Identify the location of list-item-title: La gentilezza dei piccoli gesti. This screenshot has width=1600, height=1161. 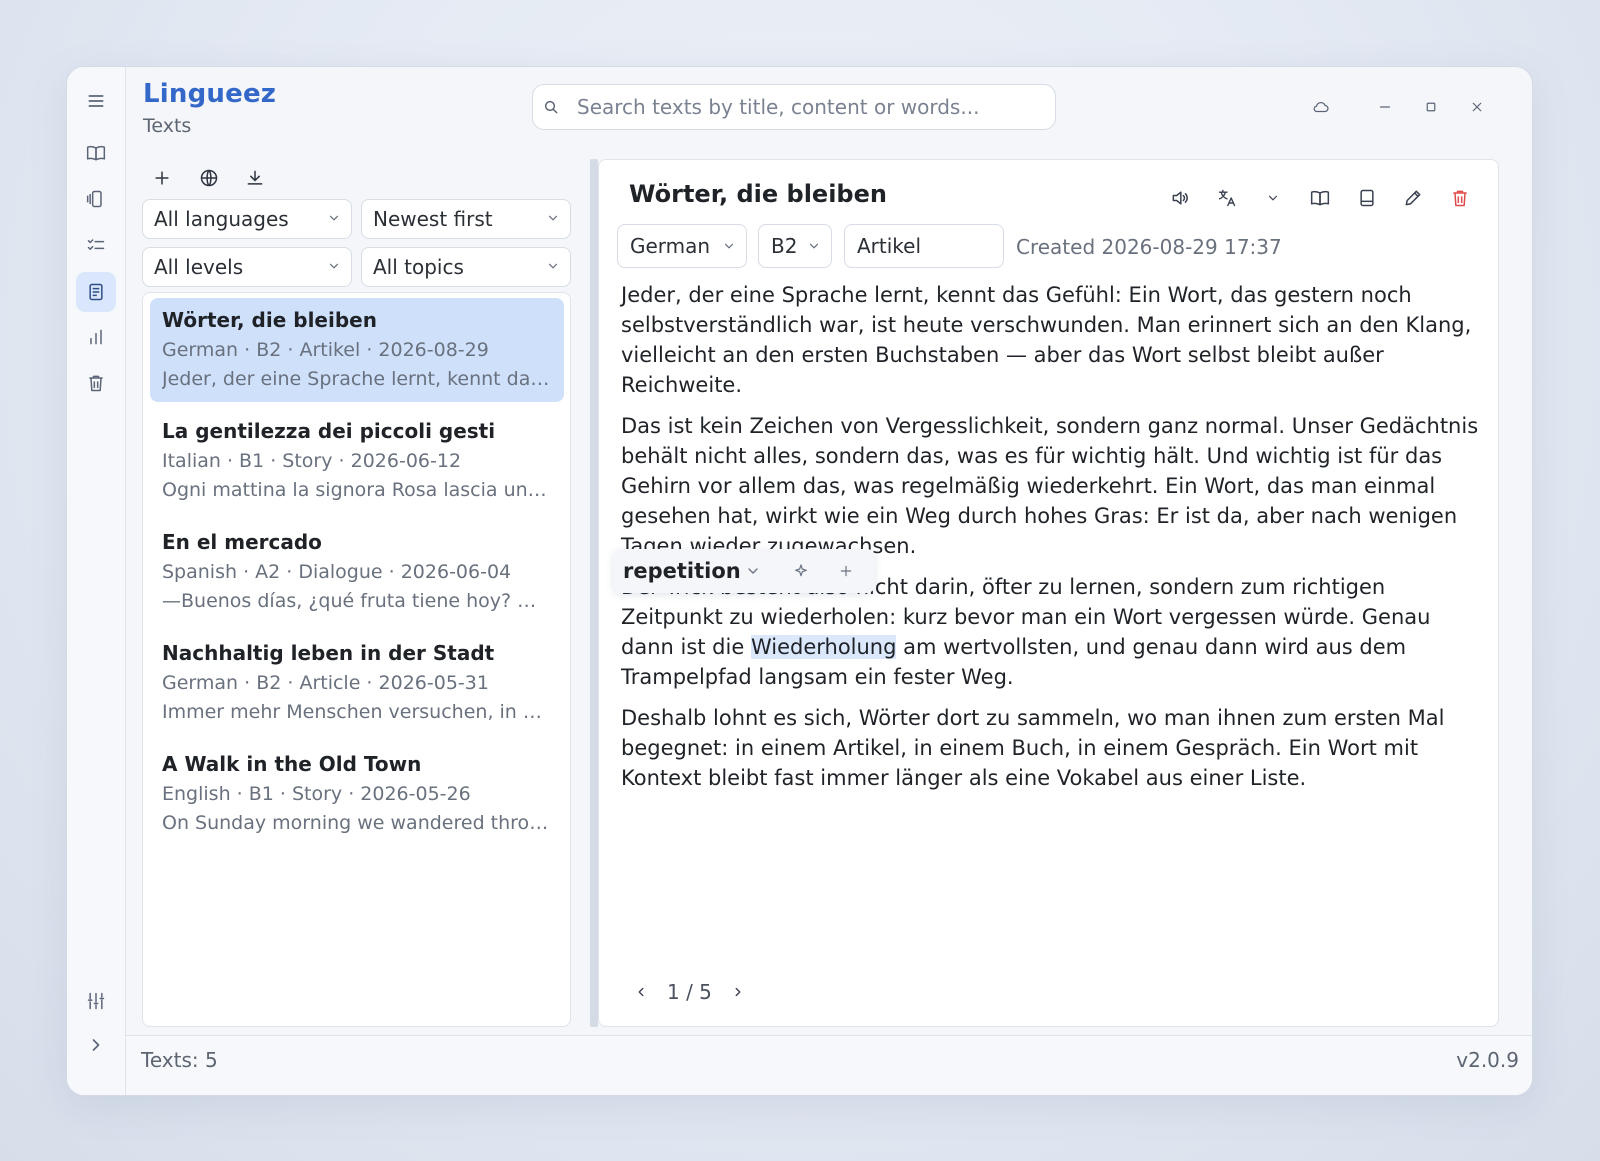
(329, 431).